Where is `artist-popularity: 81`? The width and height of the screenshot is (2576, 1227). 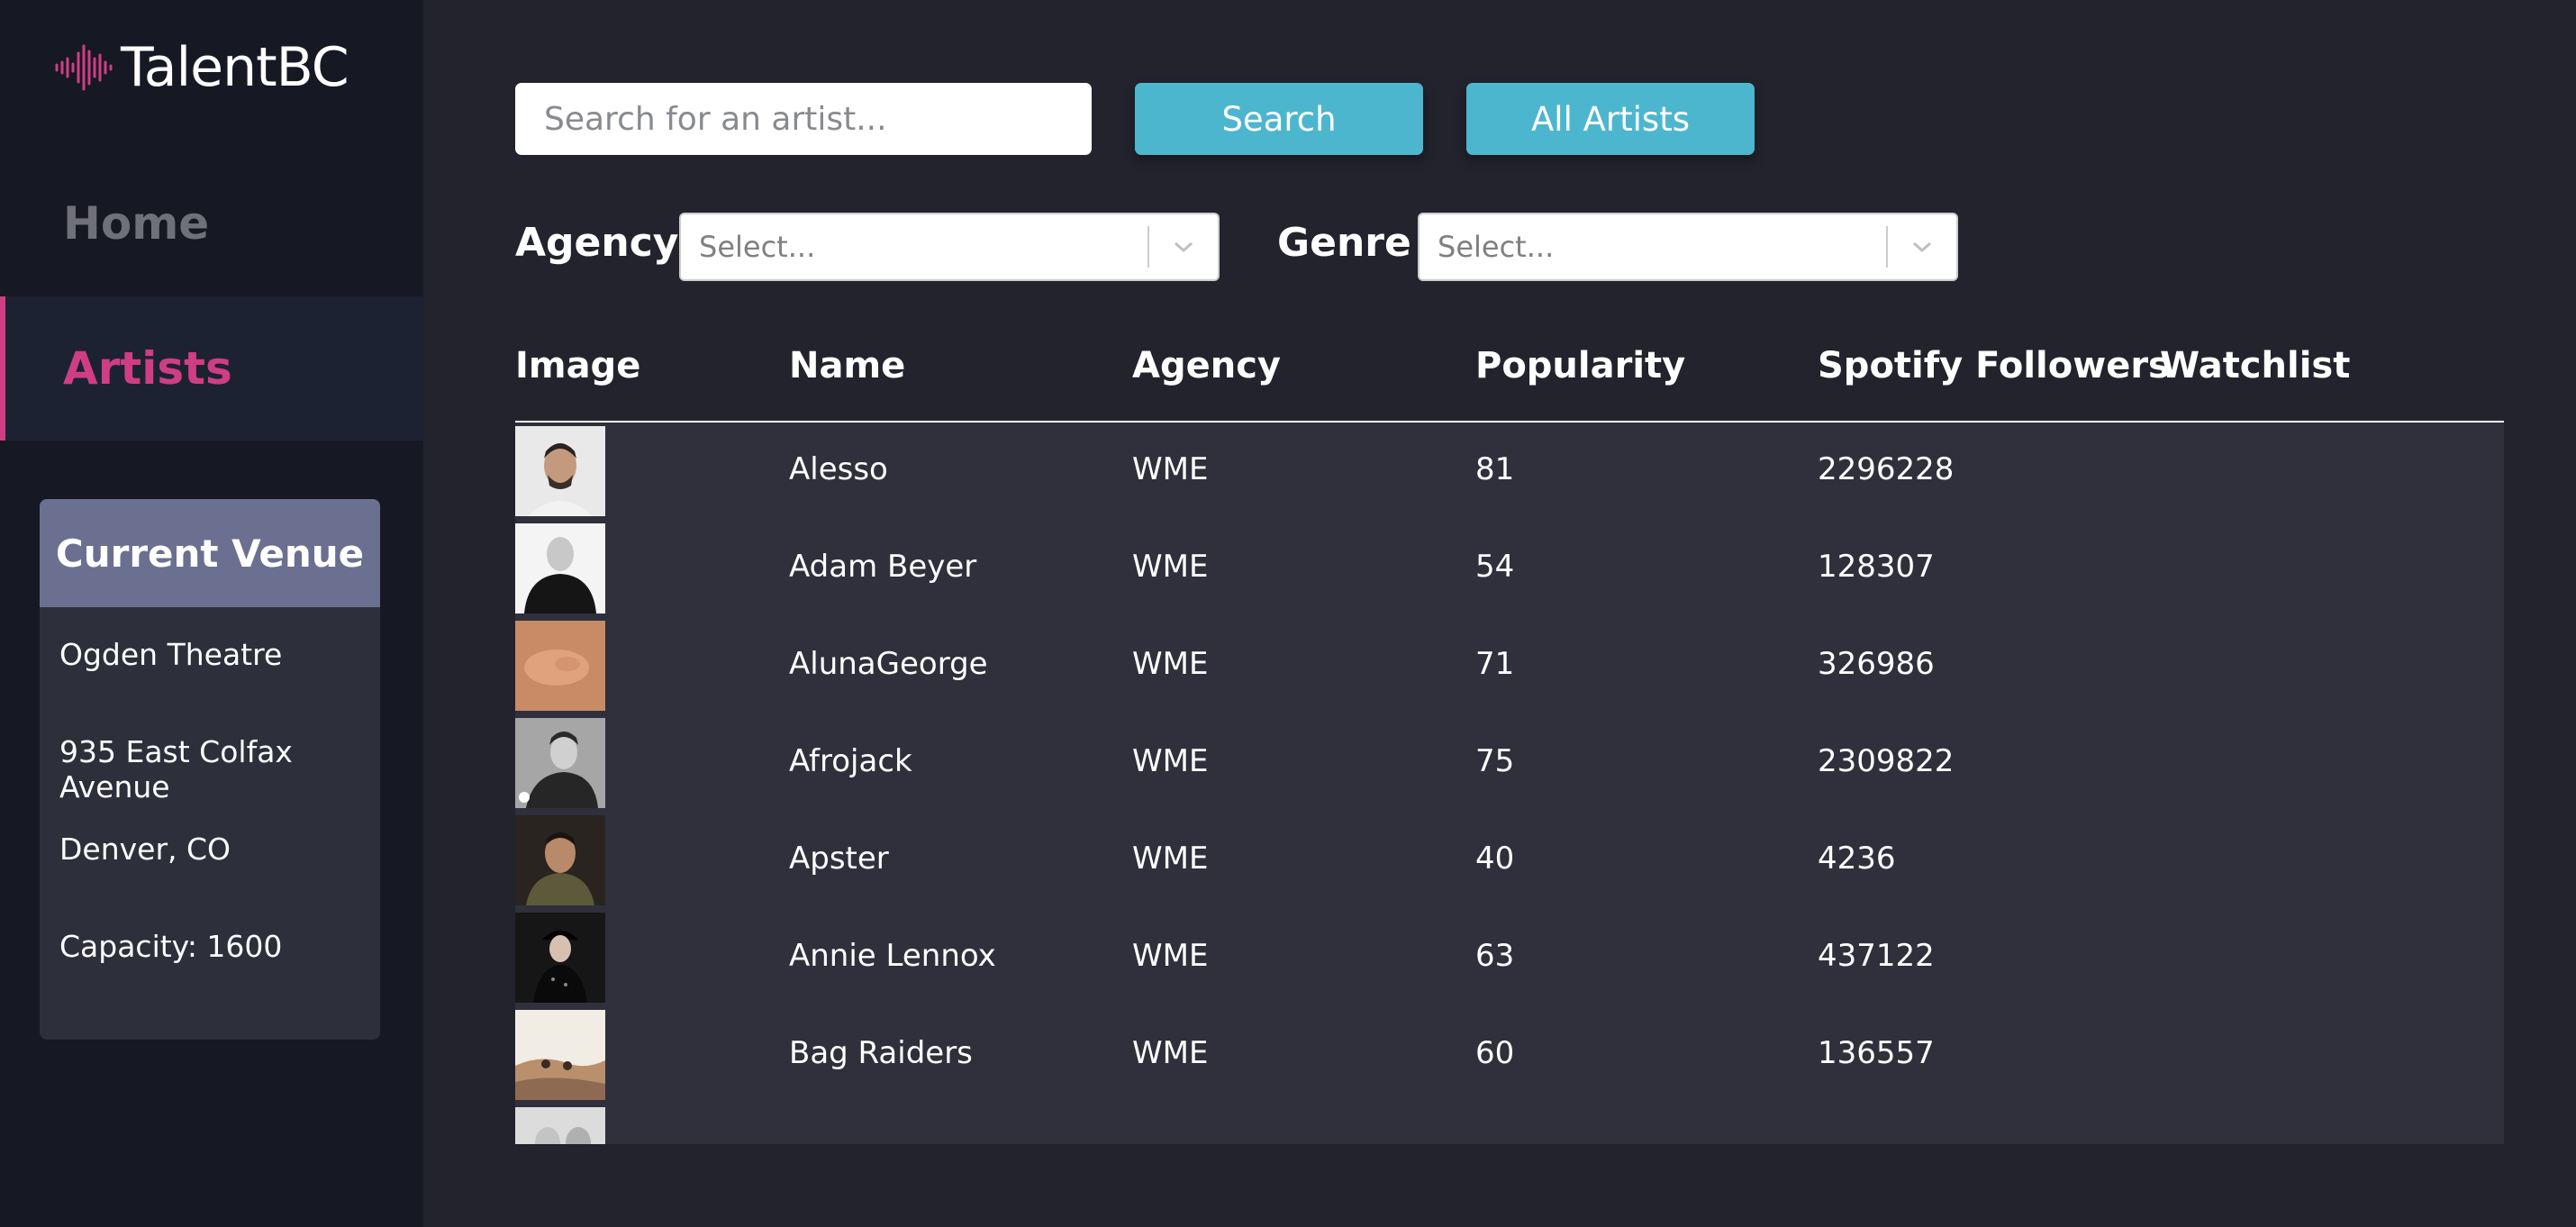
artist-popularity: 81 is located at coordinates (1495, 469).